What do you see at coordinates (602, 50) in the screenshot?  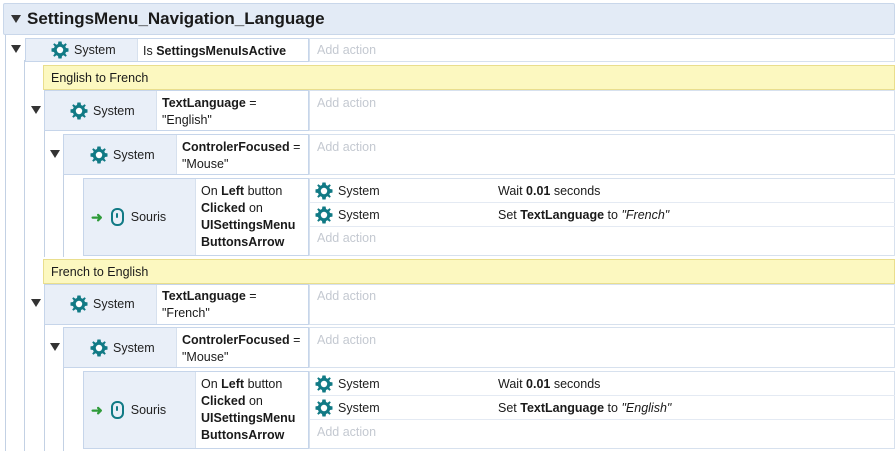 I see `root-actions` at bounding box center [602, 50].